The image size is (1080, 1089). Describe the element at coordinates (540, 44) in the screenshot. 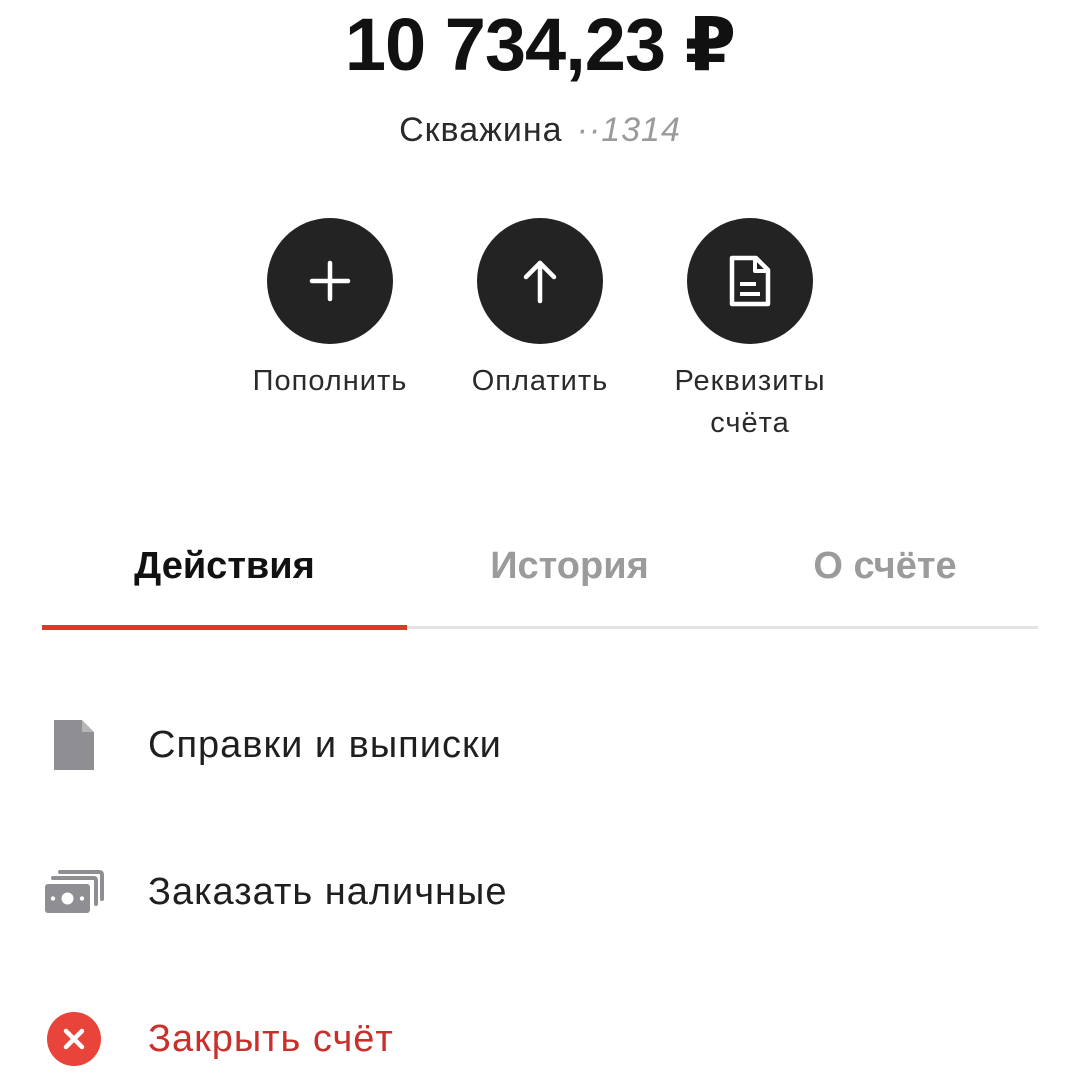

I see `balance-amount: 10 734,23 ₽` at that location.